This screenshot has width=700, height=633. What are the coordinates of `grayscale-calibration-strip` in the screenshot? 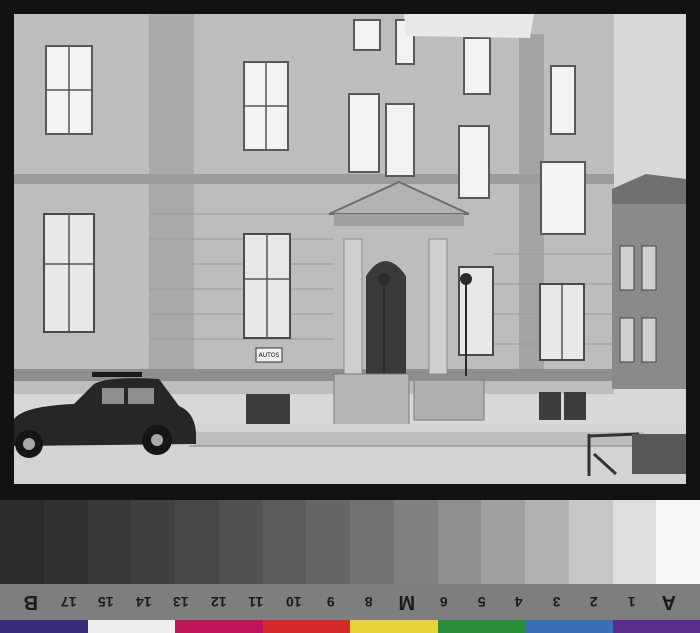 It's located at (350, 542).